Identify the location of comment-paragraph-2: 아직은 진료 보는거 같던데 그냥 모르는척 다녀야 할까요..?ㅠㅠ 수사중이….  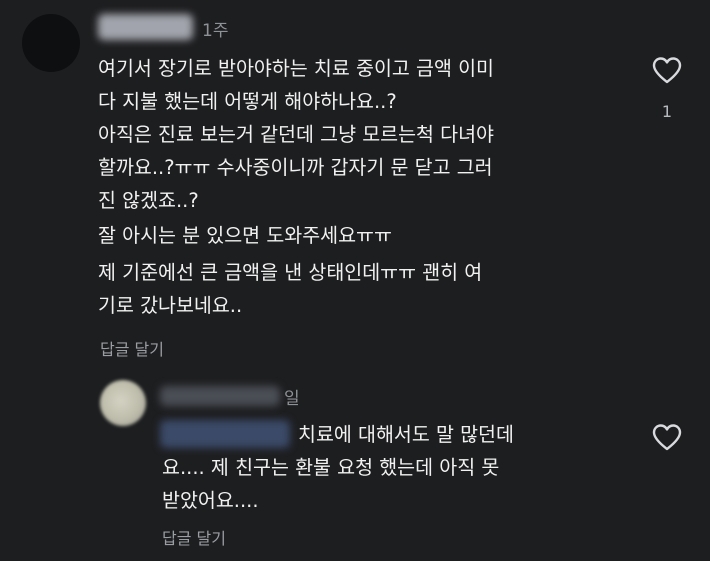
(296, 167).